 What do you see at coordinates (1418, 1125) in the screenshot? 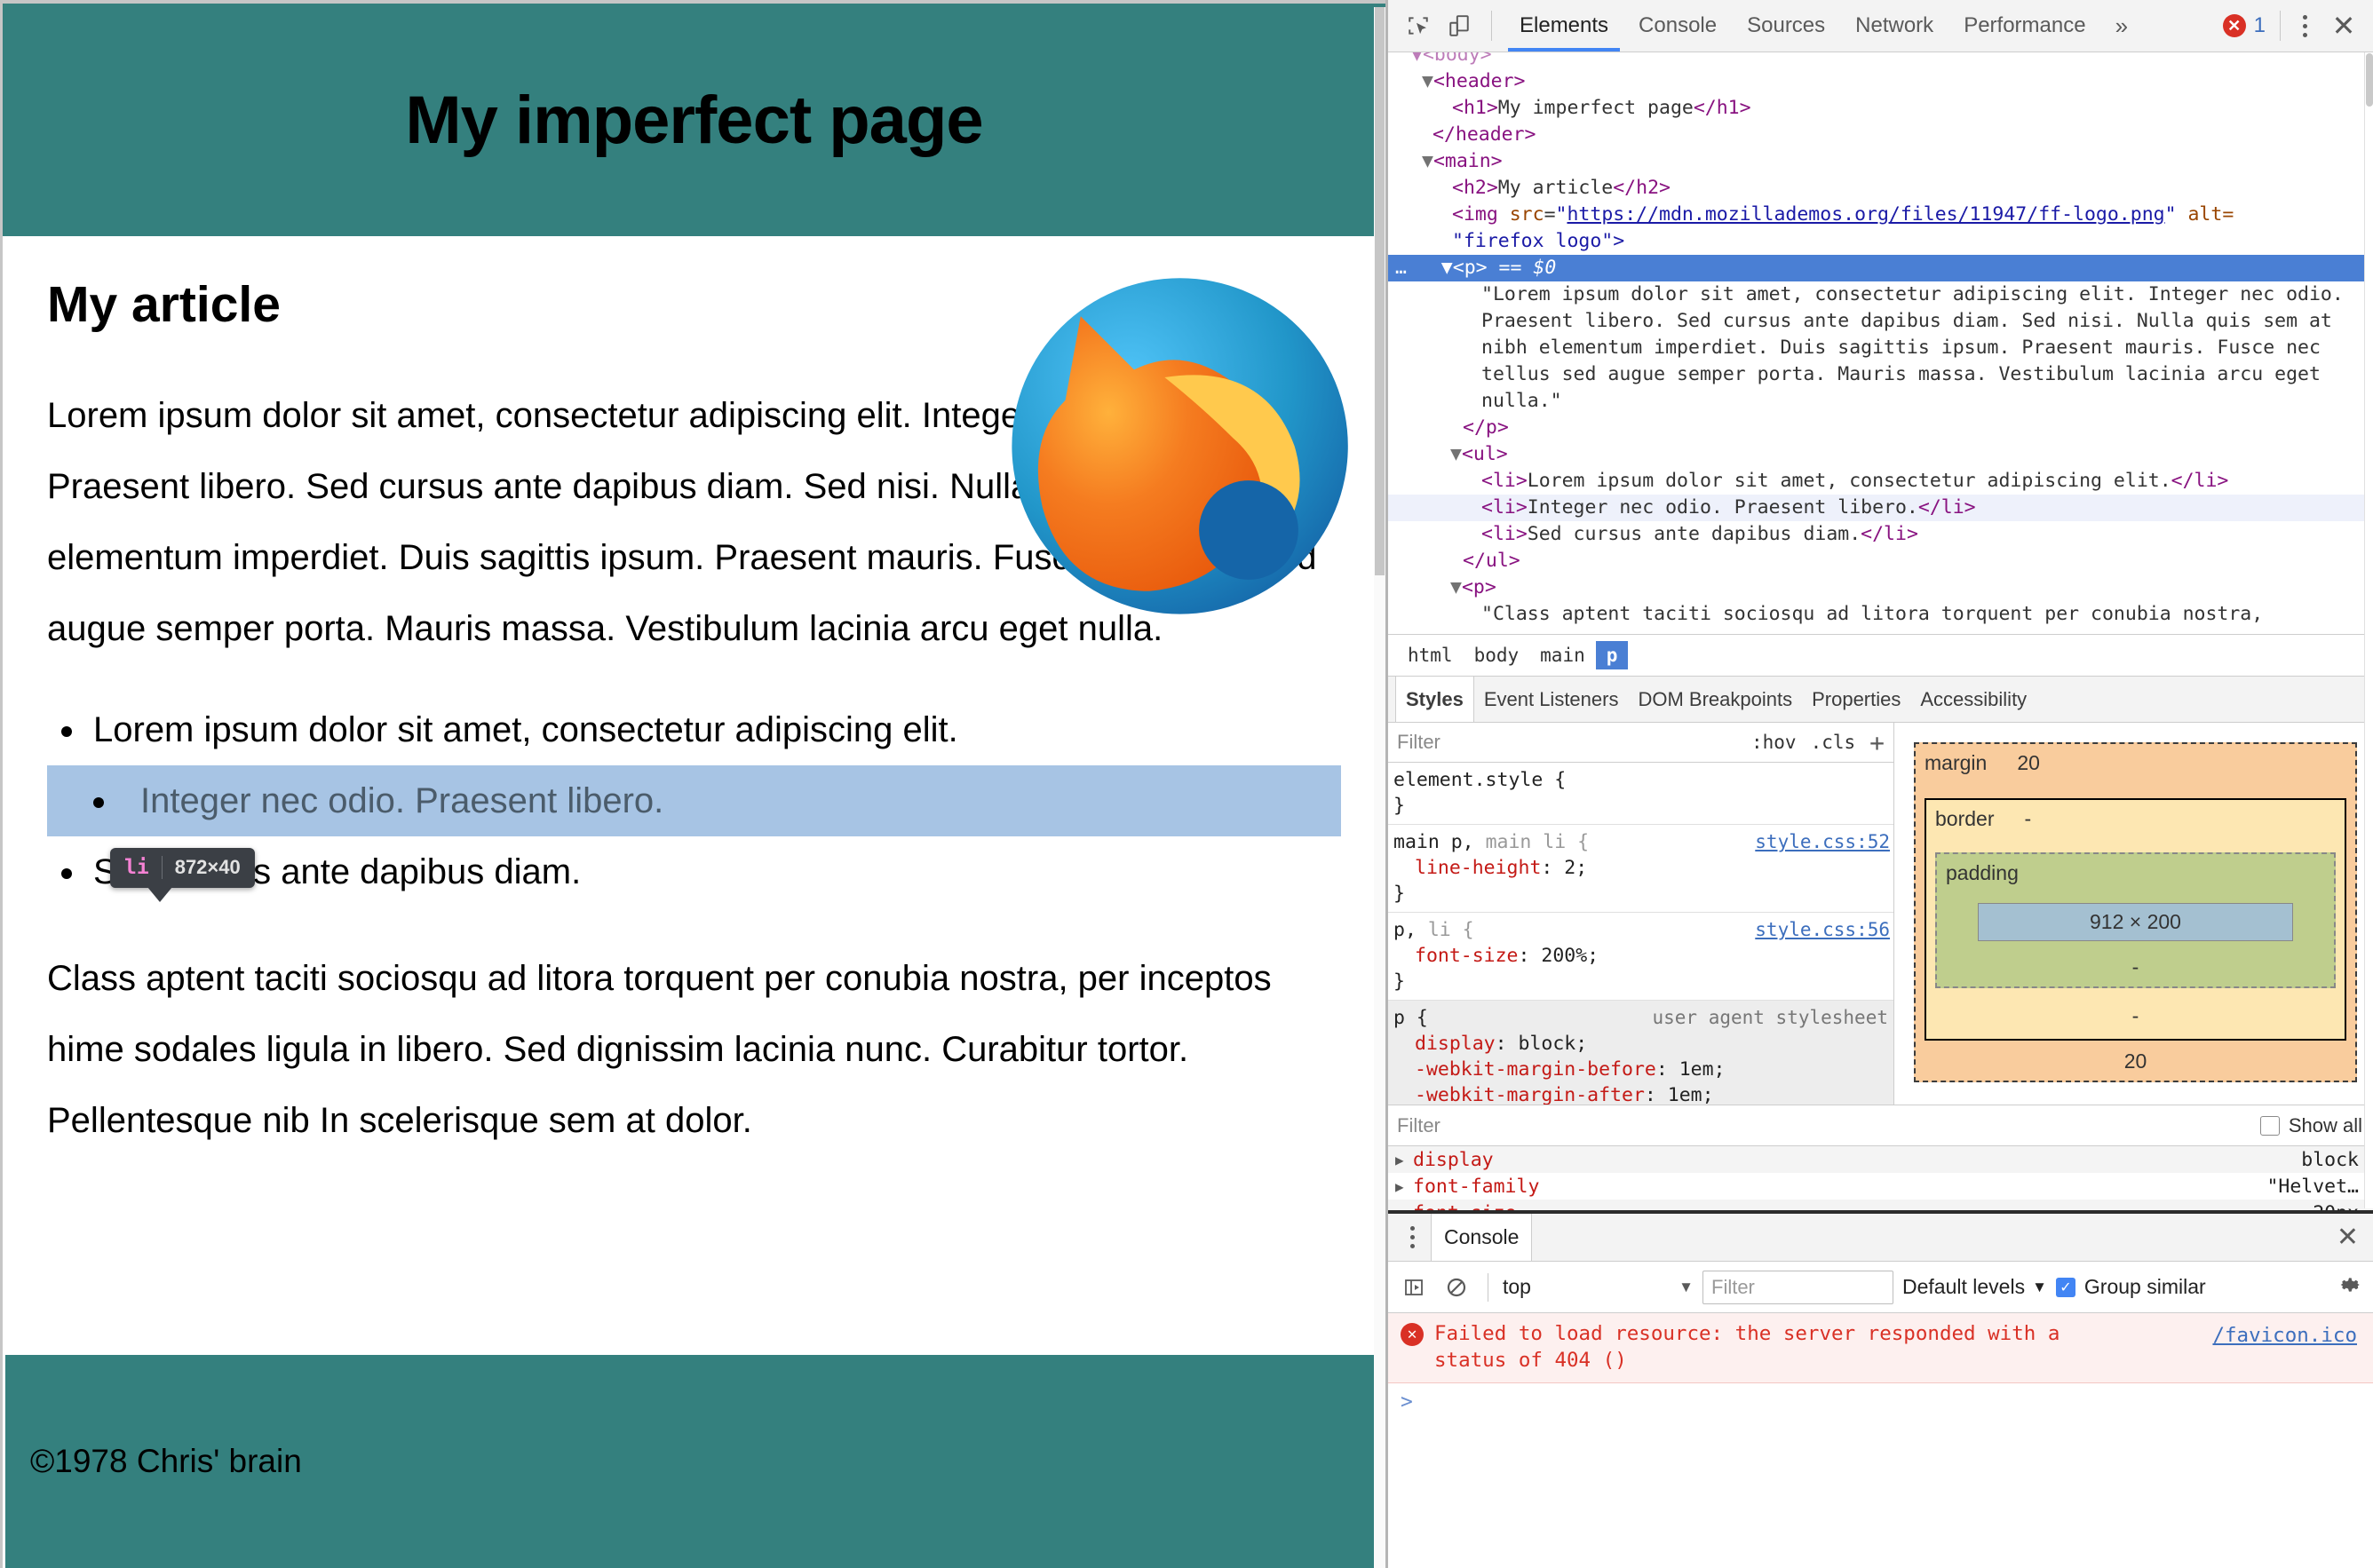
I see `computed-filter-input: Filter` at bounding box center [1418, 1125].